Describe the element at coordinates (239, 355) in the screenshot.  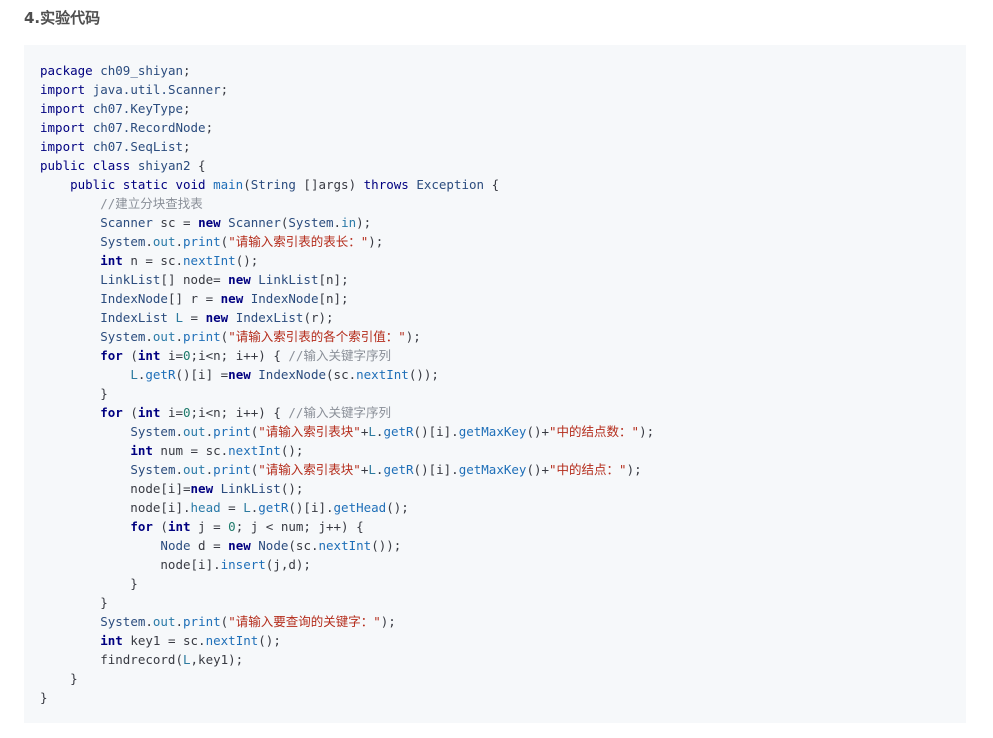
I see `code-token: ;i<n; i++) {` at that location.